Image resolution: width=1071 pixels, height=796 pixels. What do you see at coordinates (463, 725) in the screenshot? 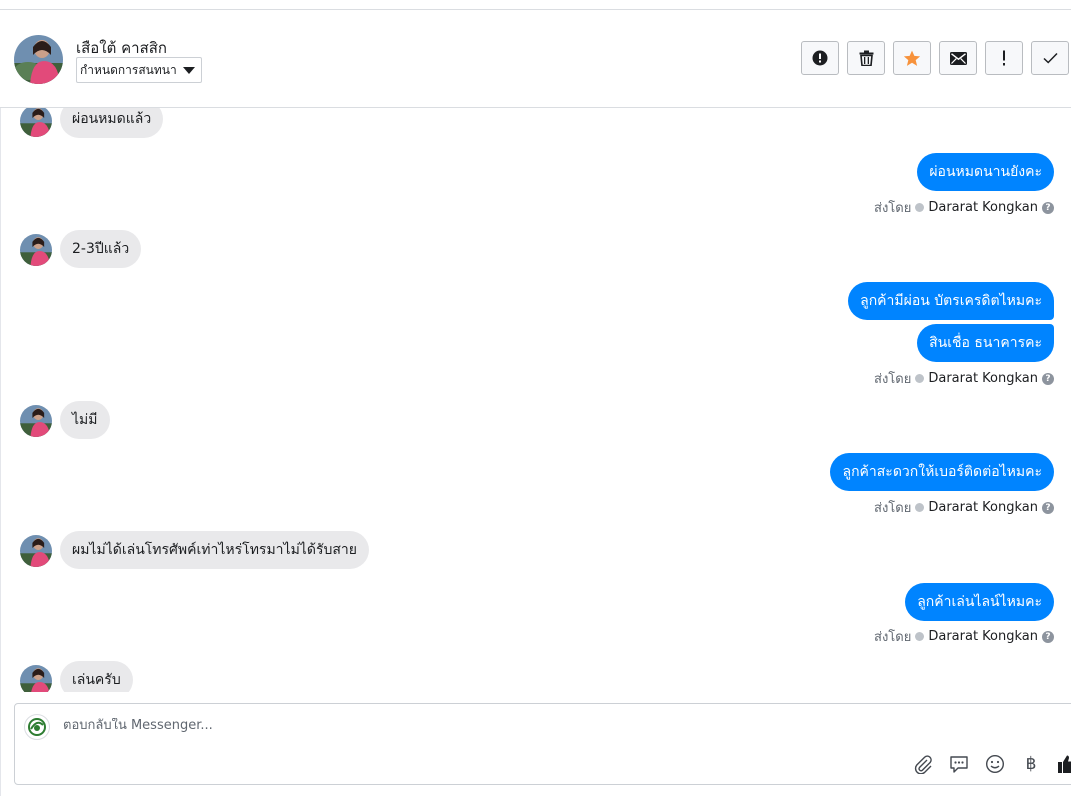
I see `reply-input` at bounding box center [463, 725].